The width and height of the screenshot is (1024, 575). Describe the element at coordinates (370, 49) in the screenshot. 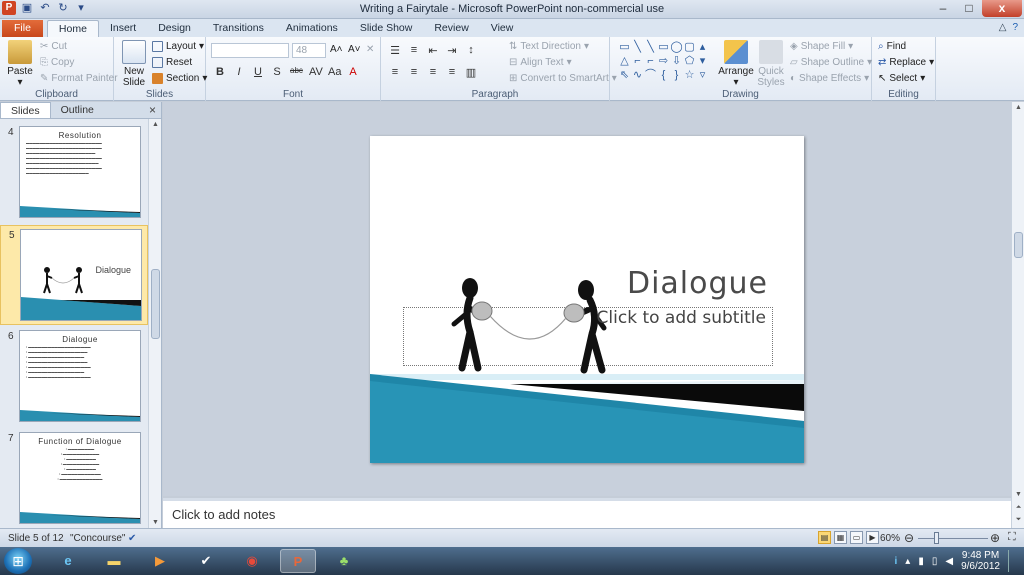

I see `clear-format-icon: ✕` at that location.